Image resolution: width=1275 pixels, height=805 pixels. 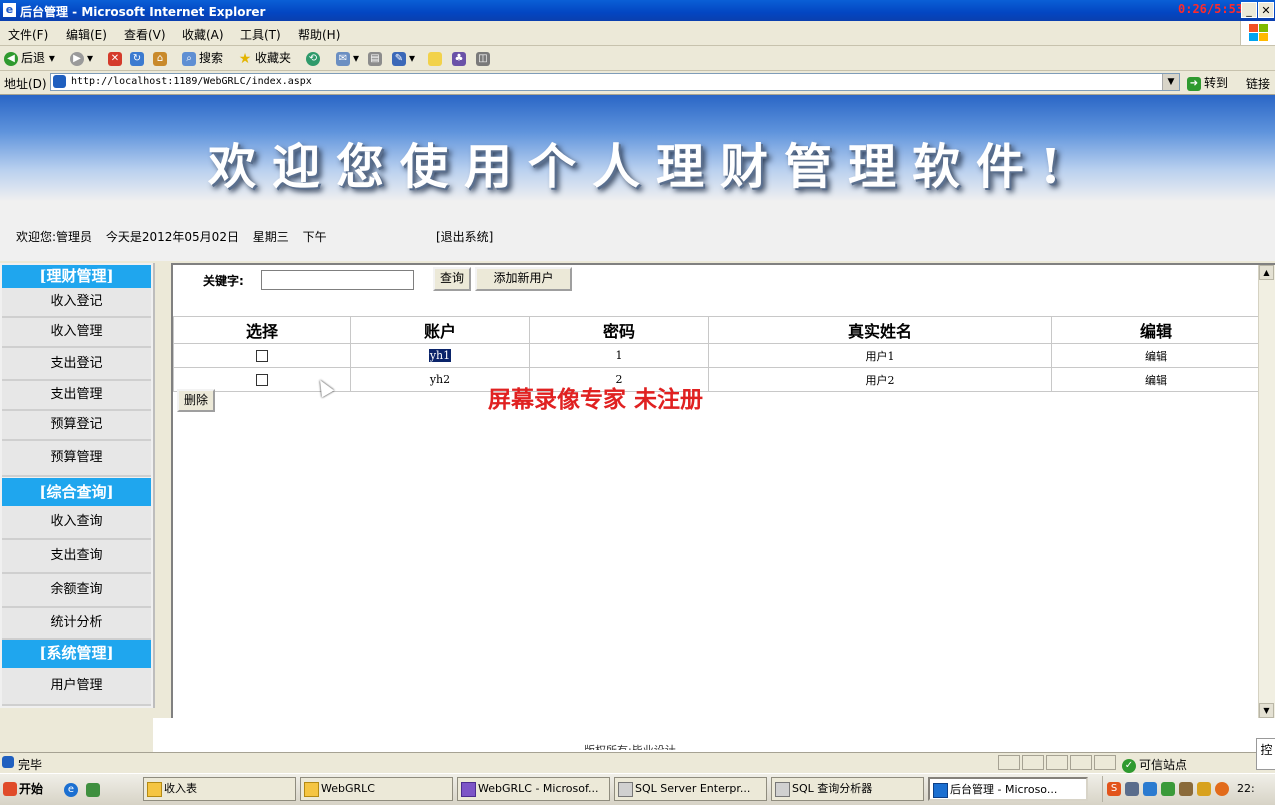 What do you see at coordinates (30, 765) in the screenshot?
I see `status-text: 完毕` at bounding box center [30, 765].